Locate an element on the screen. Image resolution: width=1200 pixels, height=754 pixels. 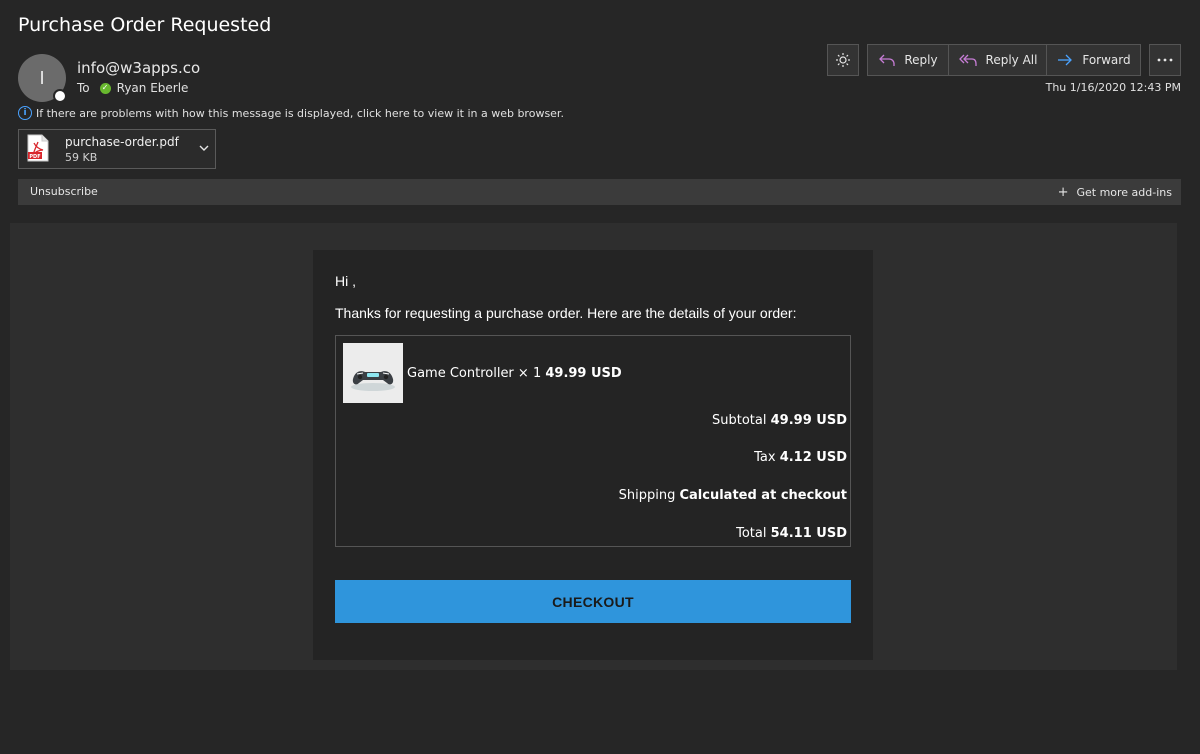
pdf-icon: PDF is located at coordinates (38, 148).